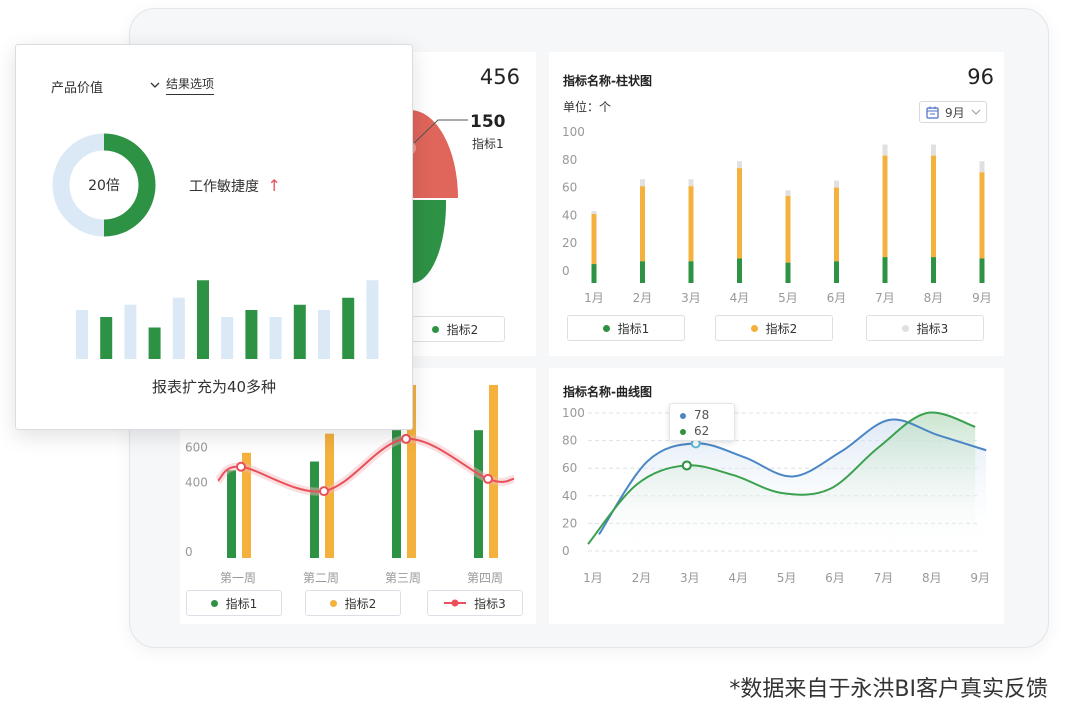 Image resolution: width=1080 pixels, height=719 pixels. Describe the element at coordinates (365, 465) in the screenshot. I see `line-indicator3-glow` at that location.